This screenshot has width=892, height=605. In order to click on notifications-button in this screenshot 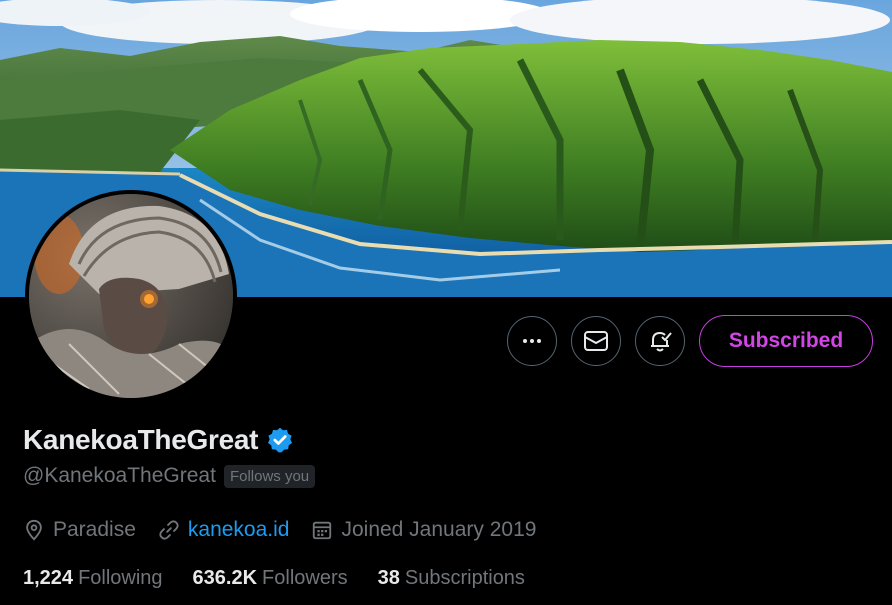, I will do `click(660, 341)`.